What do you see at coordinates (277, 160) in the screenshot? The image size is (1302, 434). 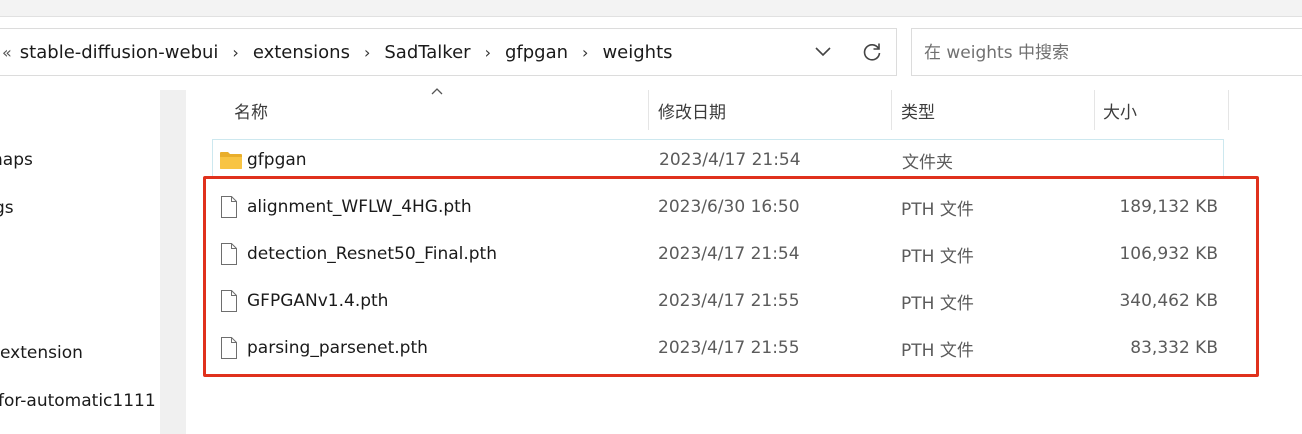 I see `file-name: gfpgan` at bounding box center [277, 160].